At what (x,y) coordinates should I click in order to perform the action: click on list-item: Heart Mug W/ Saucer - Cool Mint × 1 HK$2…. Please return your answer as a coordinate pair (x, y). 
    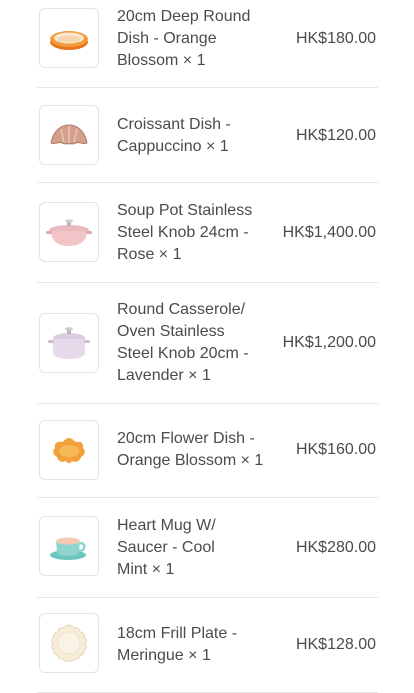
    Looking at the image, I should click on (207, 548).